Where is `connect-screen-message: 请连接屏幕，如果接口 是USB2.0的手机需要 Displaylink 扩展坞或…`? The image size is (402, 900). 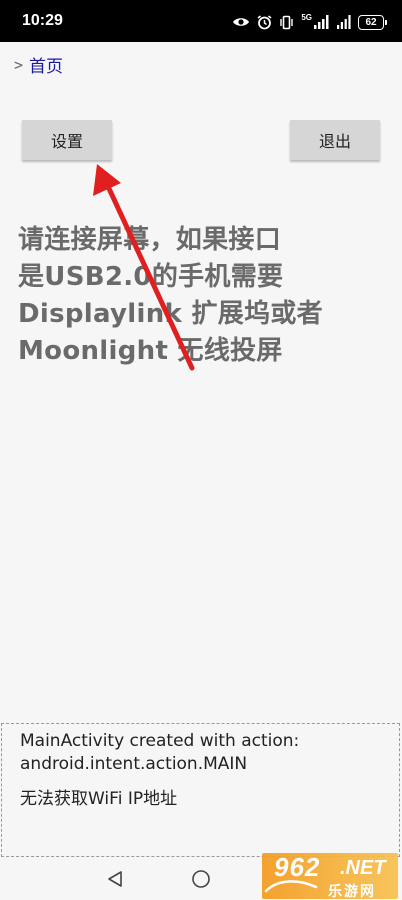 connect-screen-message: 请连接屏幕，如果接口 是USB2.0的手机需要 Displaylink 扩展坞或… is located at coordinates (173, 296).